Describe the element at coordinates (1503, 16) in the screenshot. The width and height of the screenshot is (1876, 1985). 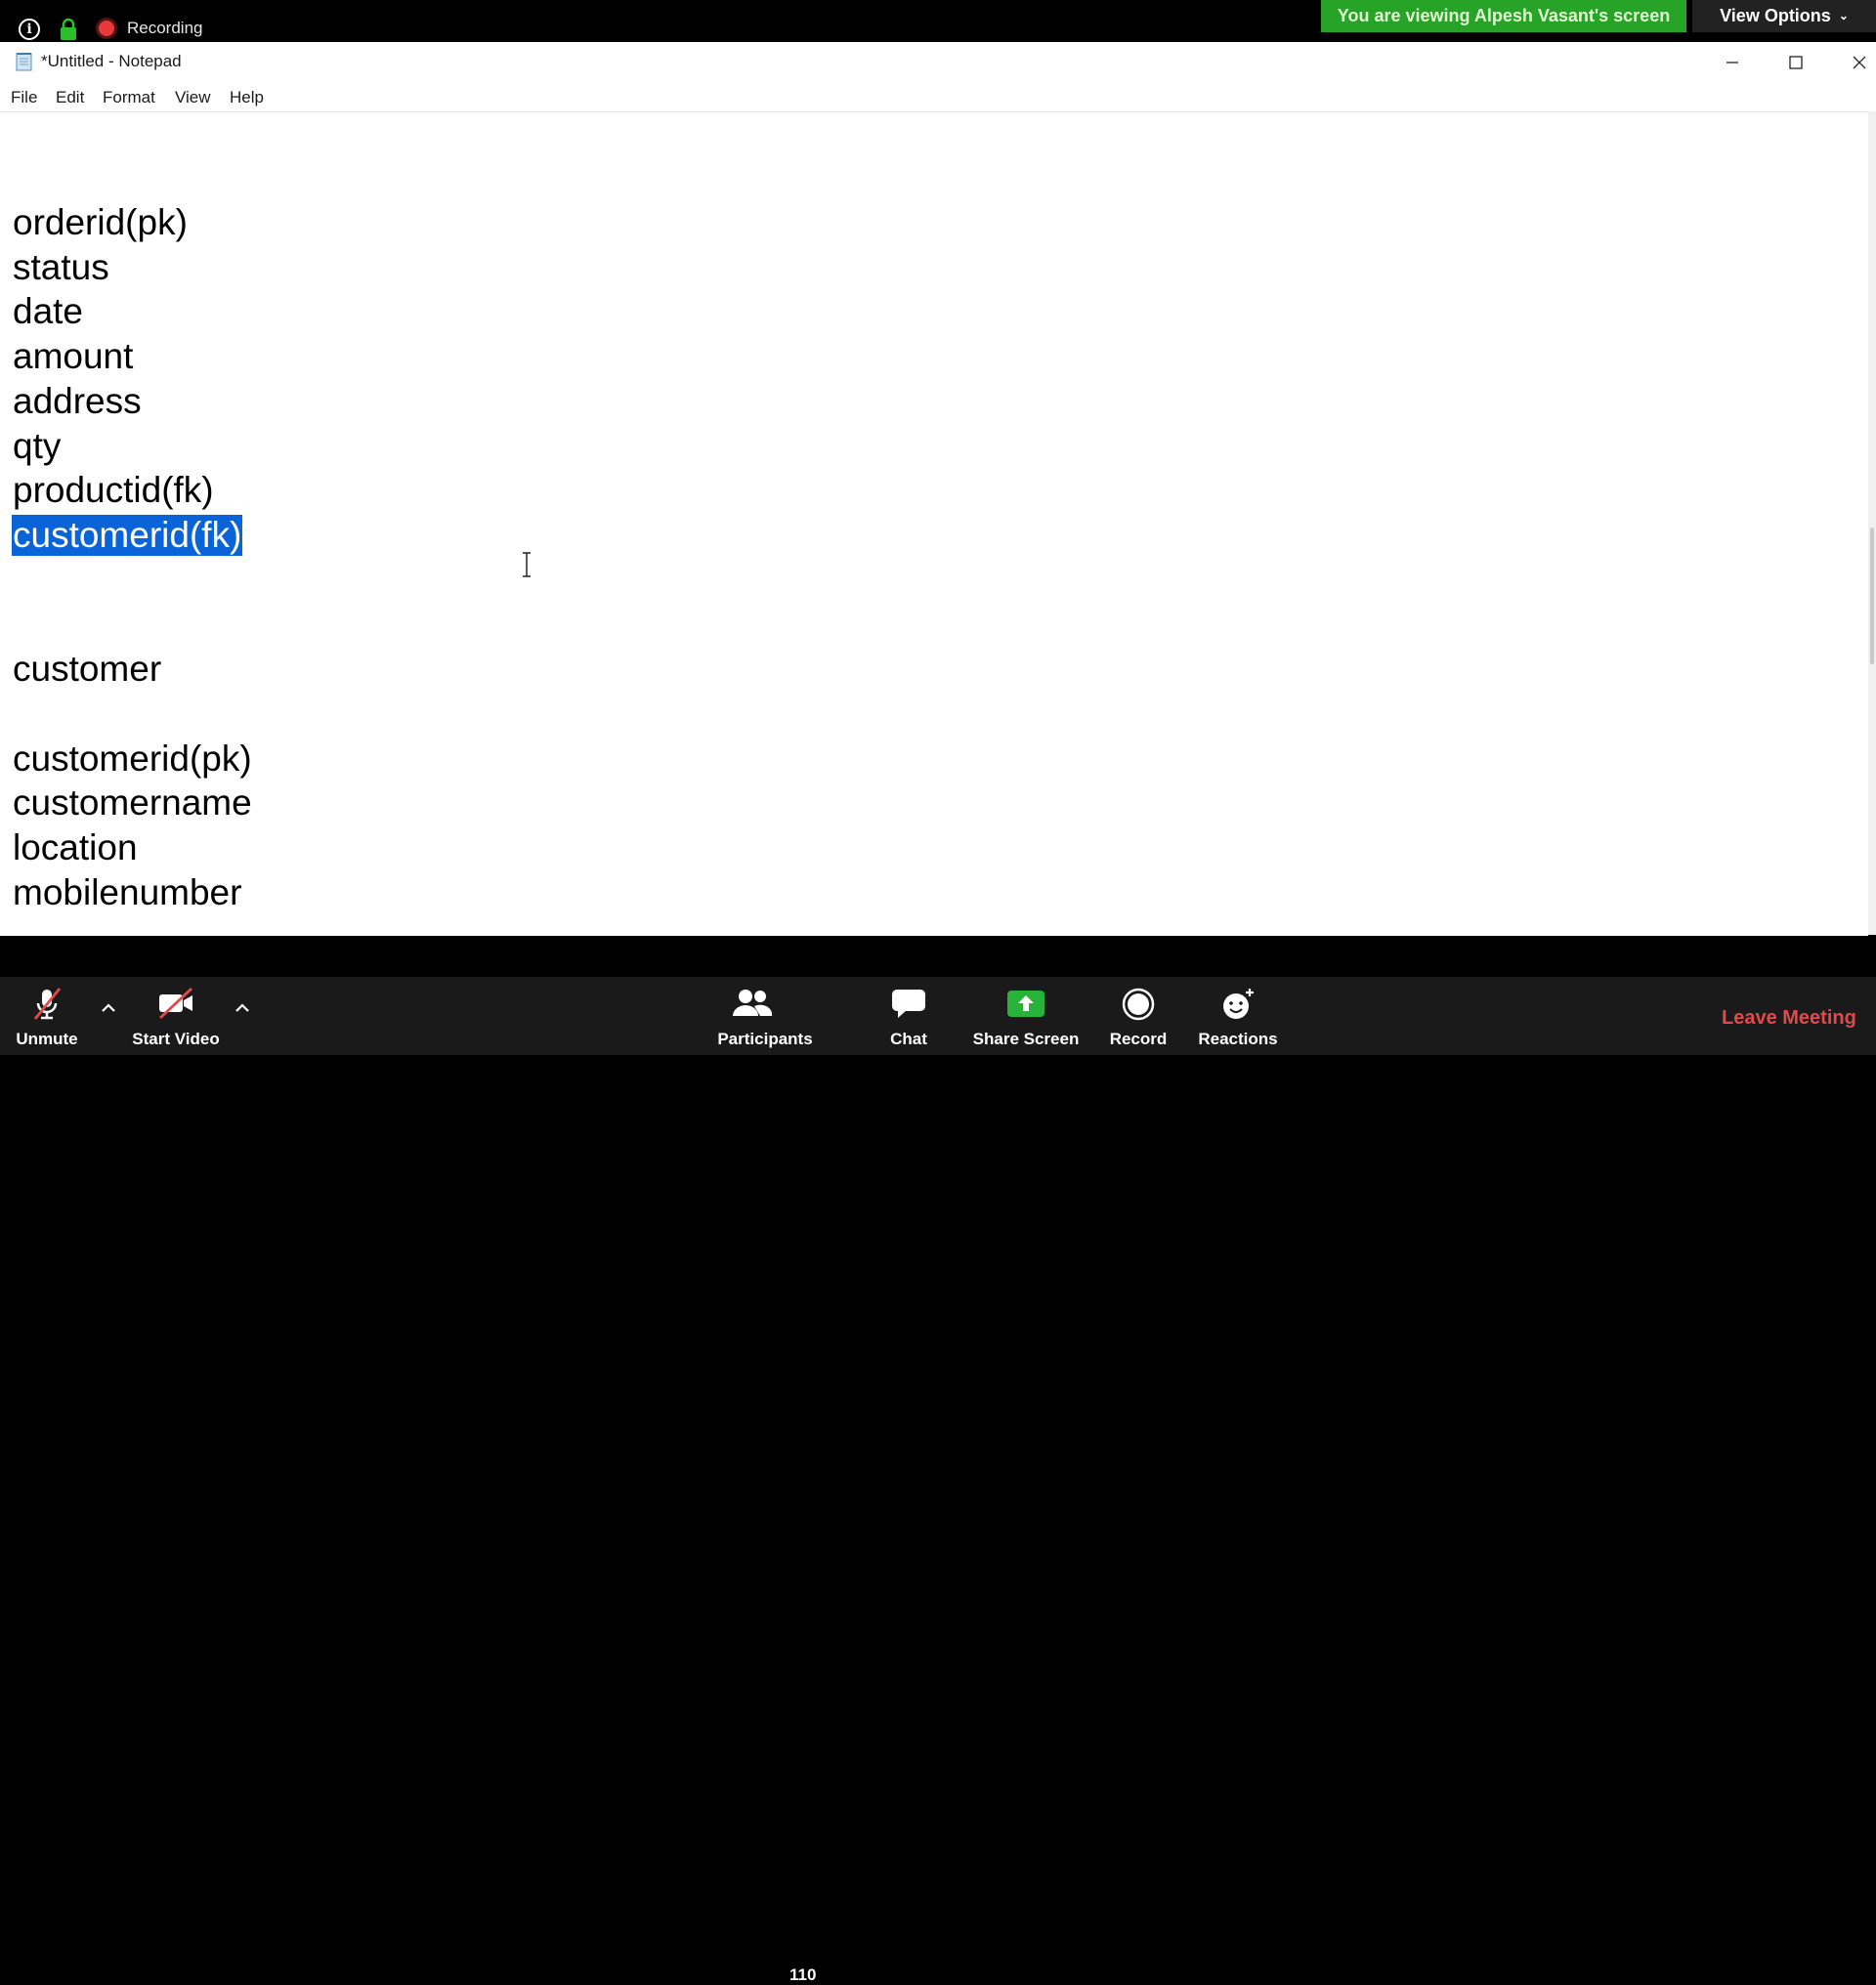
I see `viewing-screen-banner: You are viewing Alpesh Vasant's screen` at that location.